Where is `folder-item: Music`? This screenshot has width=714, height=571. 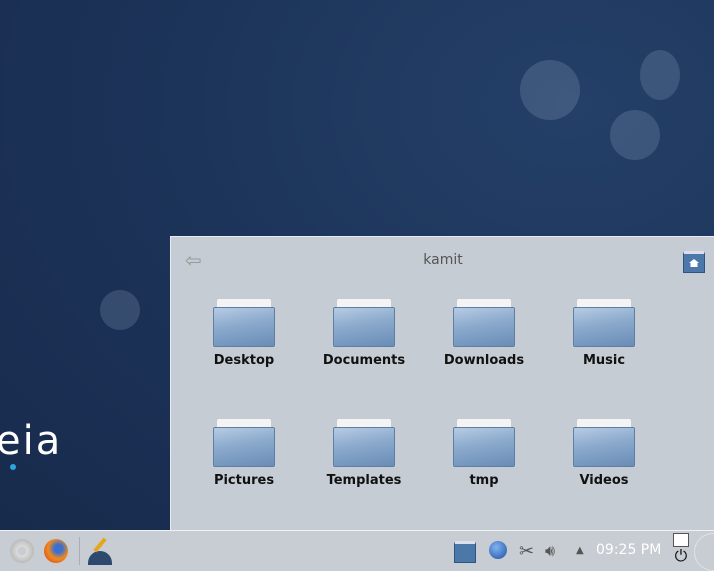
folder-item: Music is located at coordinates (604, 359).